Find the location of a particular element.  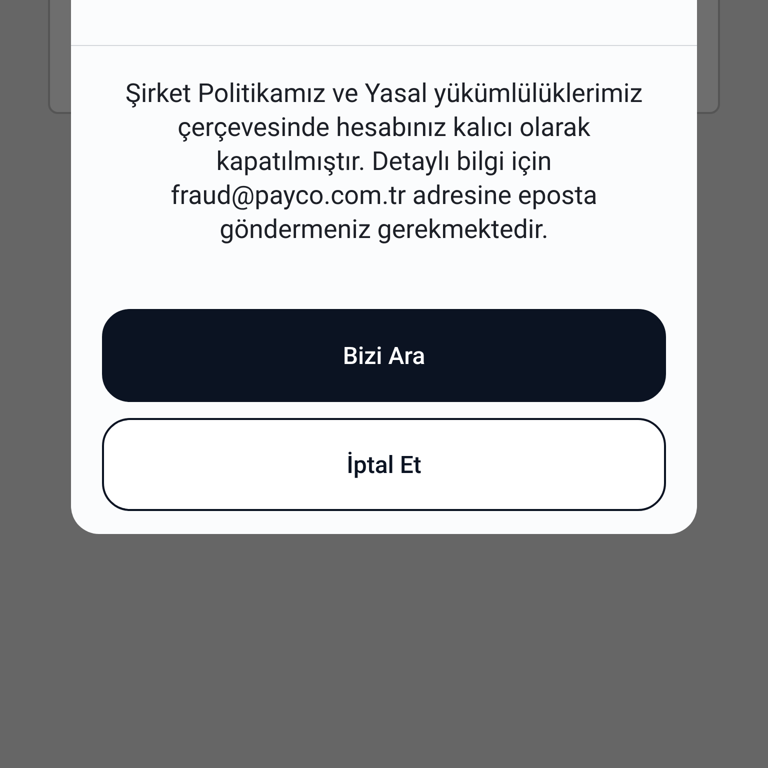

call-button: Bizi Ara is located at coordinates (384, 355).